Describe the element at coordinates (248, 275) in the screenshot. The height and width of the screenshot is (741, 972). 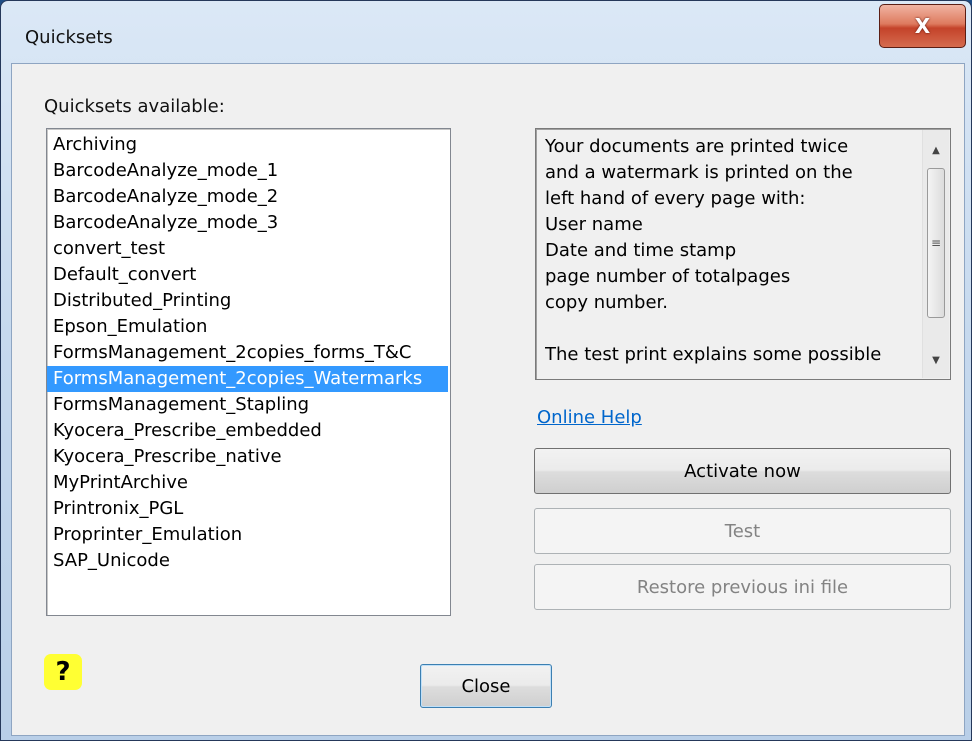
I see `list-item: Default_convert` at that location.